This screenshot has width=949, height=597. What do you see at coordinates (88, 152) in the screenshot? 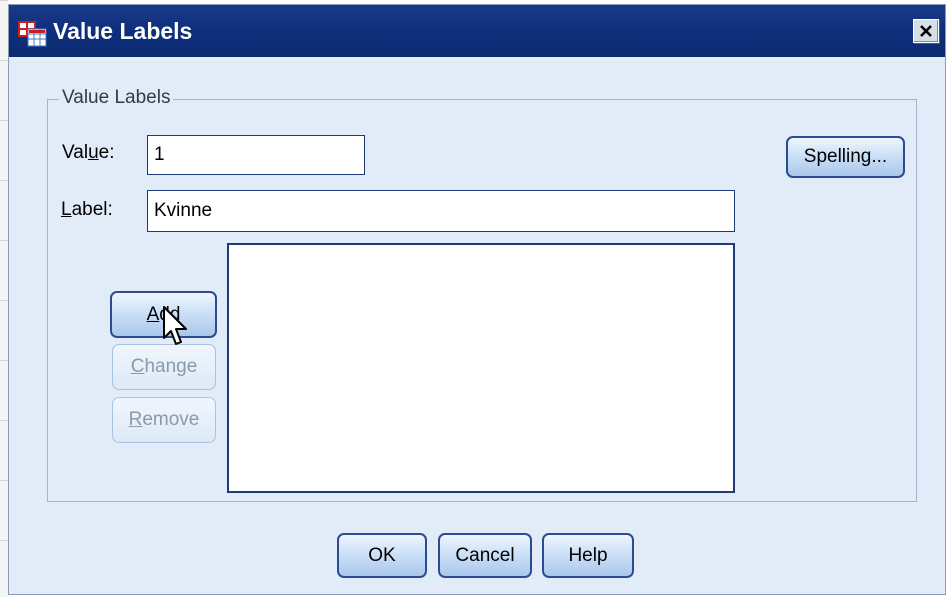
I see `value-field-label: Value:` at bounding box center [88, 152].